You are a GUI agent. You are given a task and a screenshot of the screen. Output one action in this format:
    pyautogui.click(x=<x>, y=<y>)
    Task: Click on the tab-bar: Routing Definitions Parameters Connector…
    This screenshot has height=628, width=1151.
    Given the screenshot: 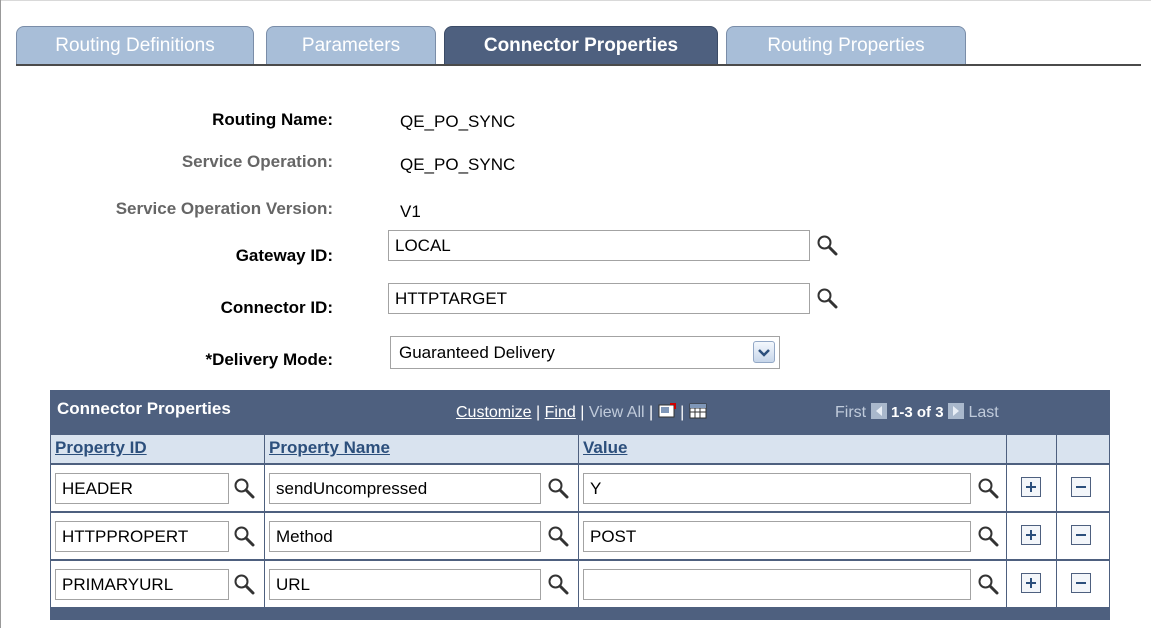 What is the action you would take?
    pyautogui.click(x=578, y=46)
    